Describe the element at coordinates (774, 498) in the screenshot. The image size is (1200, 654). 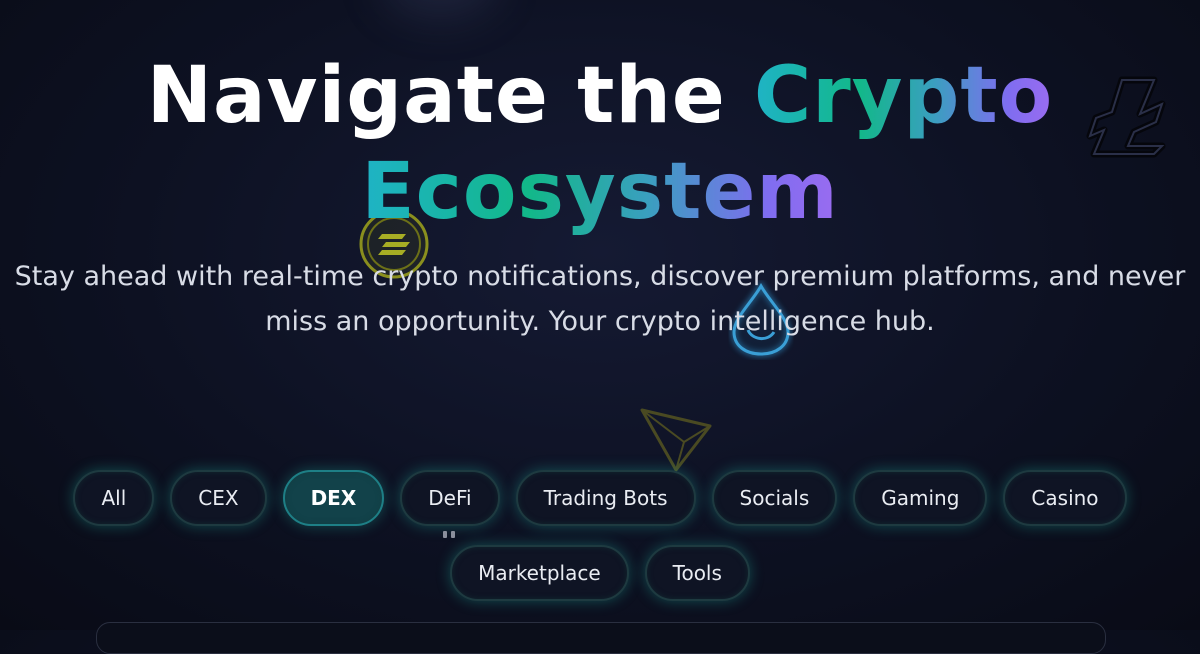
I see `filter-chip-socials: Socials` at that location.